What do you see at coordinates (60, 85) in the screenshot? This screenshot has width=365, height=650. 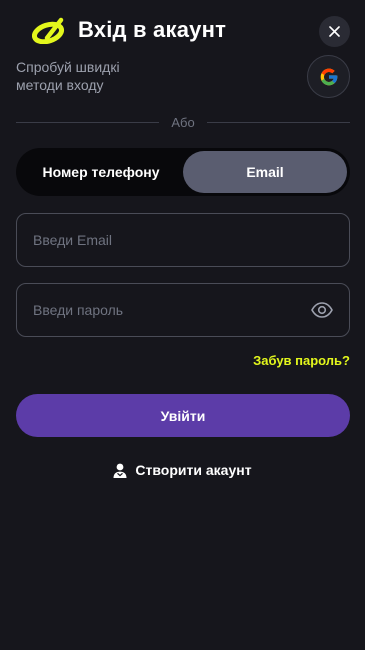 I see `quick-login-line2: методи входу` at bounding box center [60, 85].